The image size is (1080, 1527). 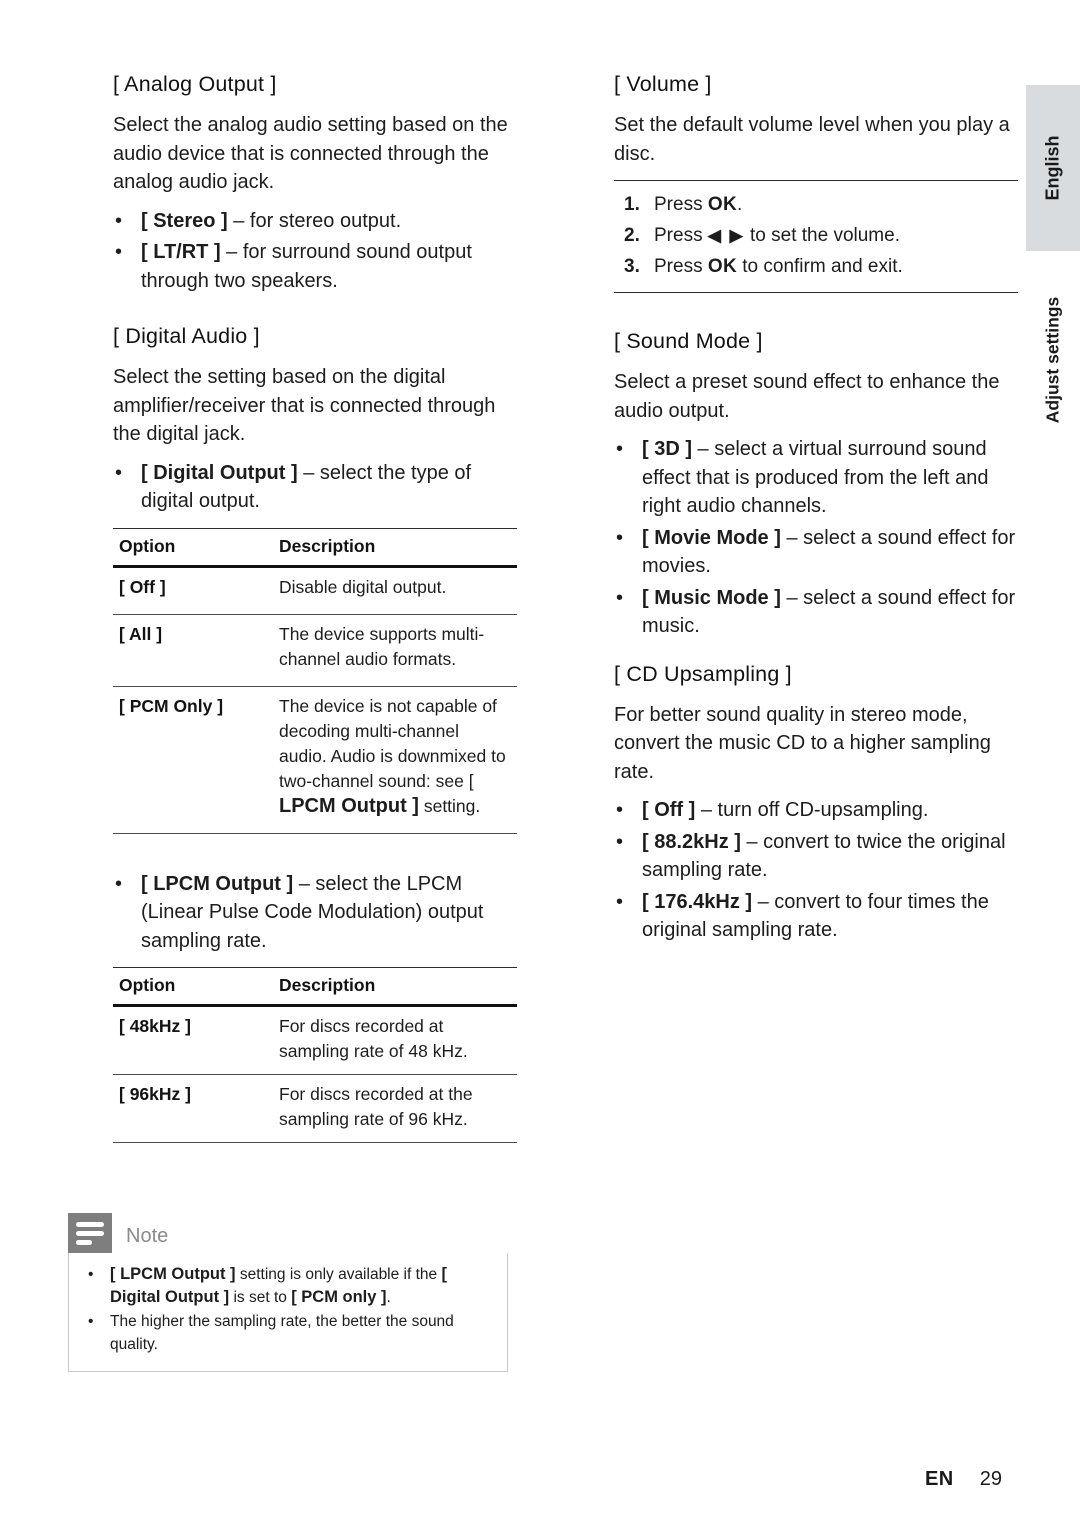 What do you see at coordinates (193, 760) in the screenshot?
I see `cell-option: [ PCM Only ]` at bounding box center [193, 760].